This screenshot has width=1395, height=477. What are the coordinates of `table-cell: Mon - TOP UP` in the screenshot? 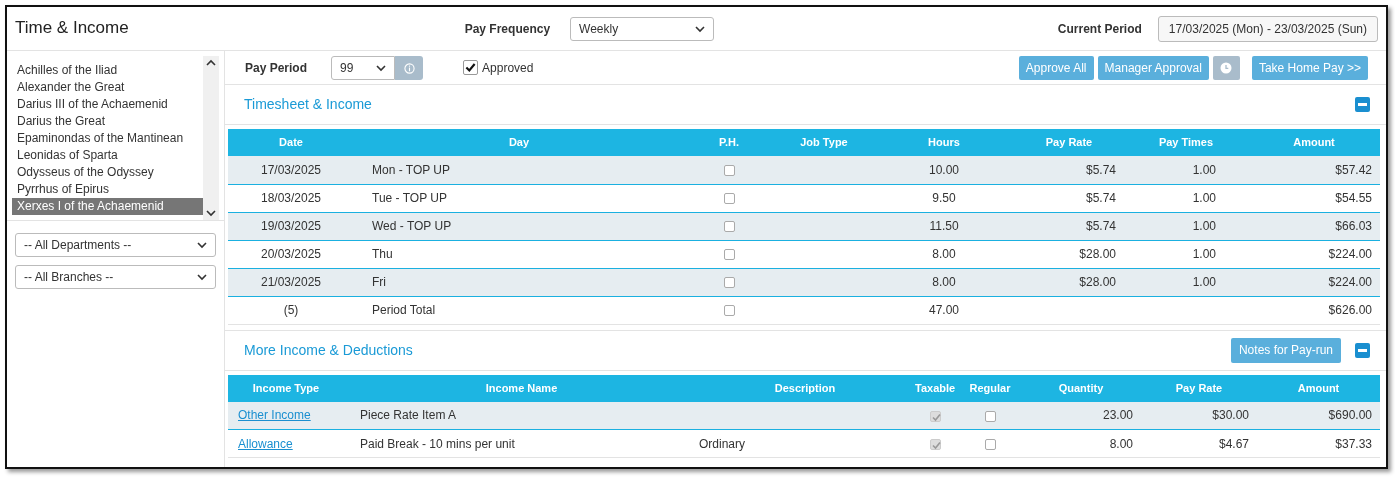 It's located at (519, 170).